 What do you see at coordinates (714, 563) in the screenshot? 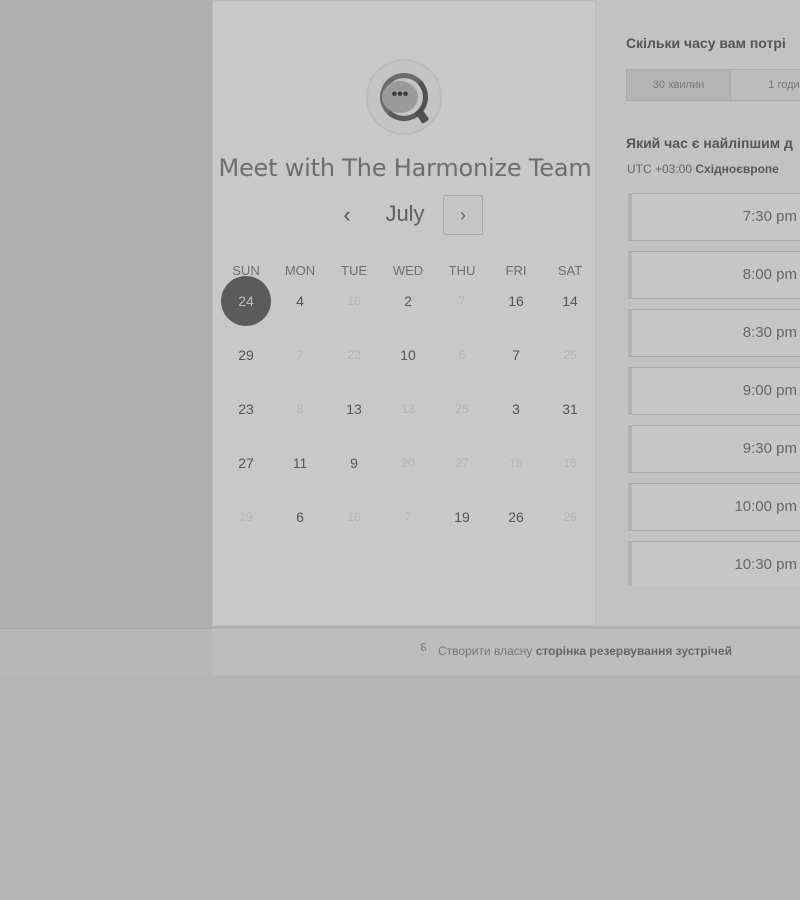
I see `time-slot: 10:30 pm` at bounding box center [714, 563].